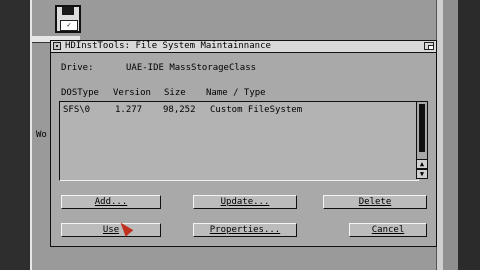 The height and width of the screenshot is (270, 480). I want to click on list-item-dostype: SFS\0, so click(76, 110).